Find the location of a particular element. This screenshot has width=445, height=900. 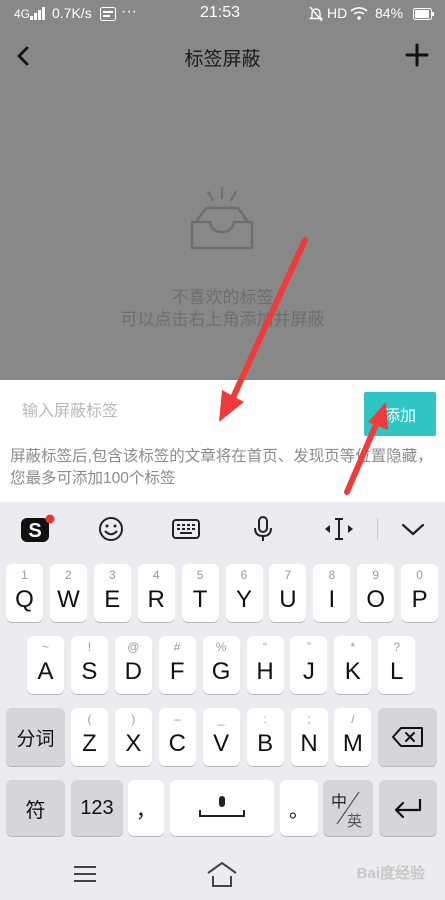

notification-app-icon is located at coordinates (108, 14).